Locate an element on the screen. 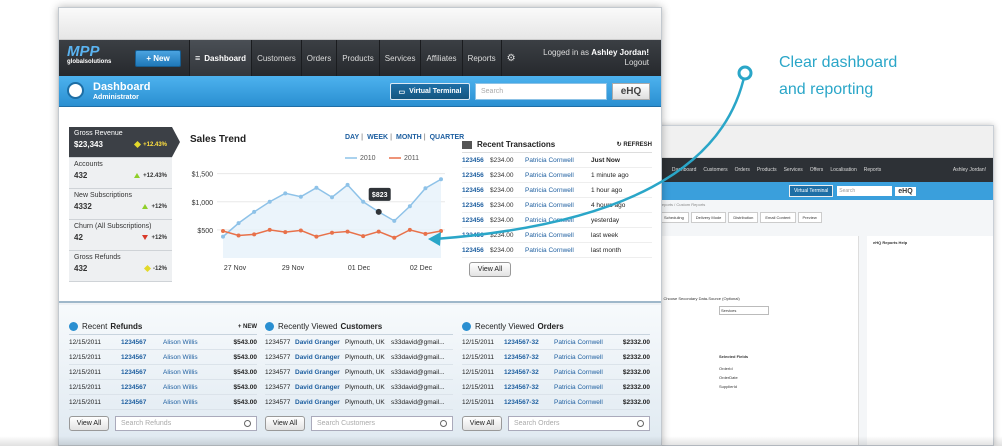 This screenshot has width=1002, height=446. annotation-overlay is located at coordinates (590, 155).